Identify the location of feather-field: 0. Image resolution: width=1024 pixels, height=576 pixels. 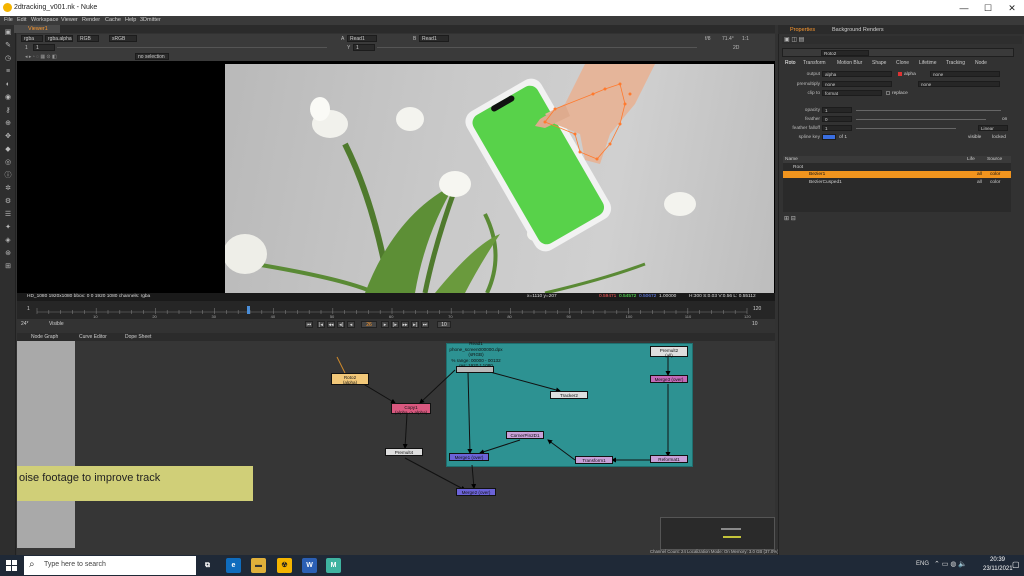
(837, 119).